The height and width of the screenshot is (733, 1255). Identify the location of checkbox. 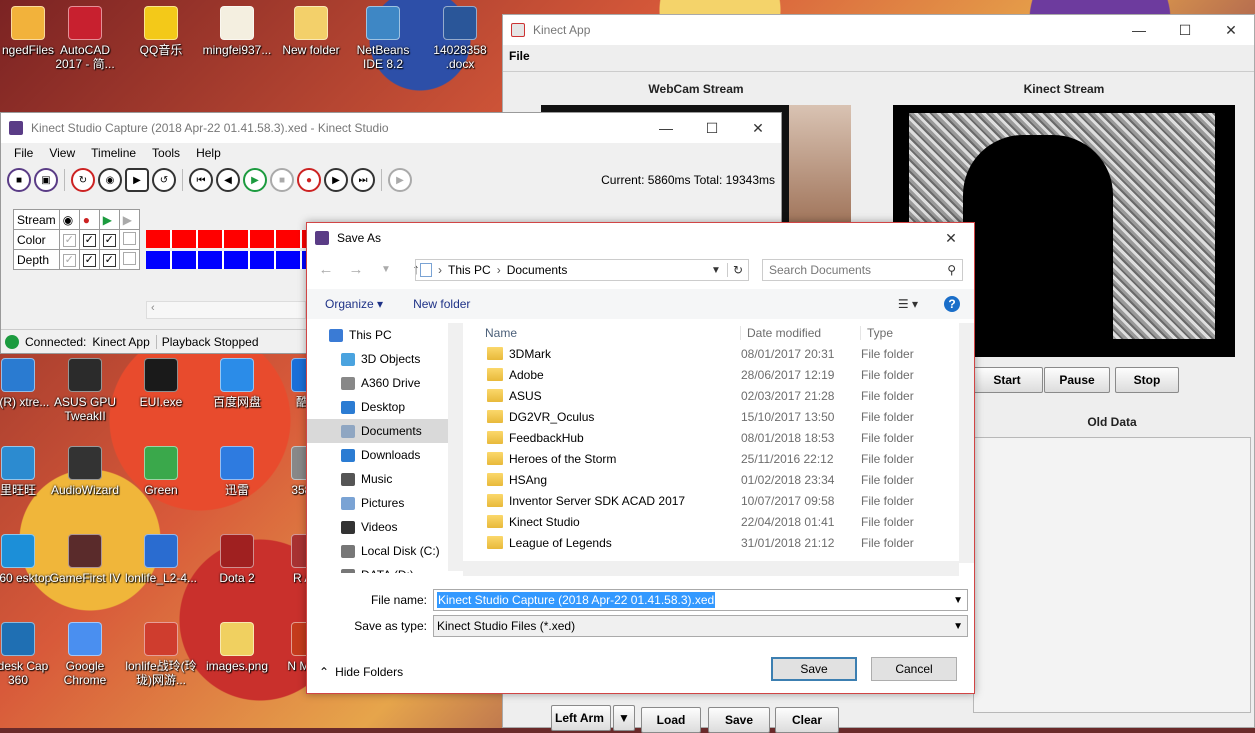
(129, 238).